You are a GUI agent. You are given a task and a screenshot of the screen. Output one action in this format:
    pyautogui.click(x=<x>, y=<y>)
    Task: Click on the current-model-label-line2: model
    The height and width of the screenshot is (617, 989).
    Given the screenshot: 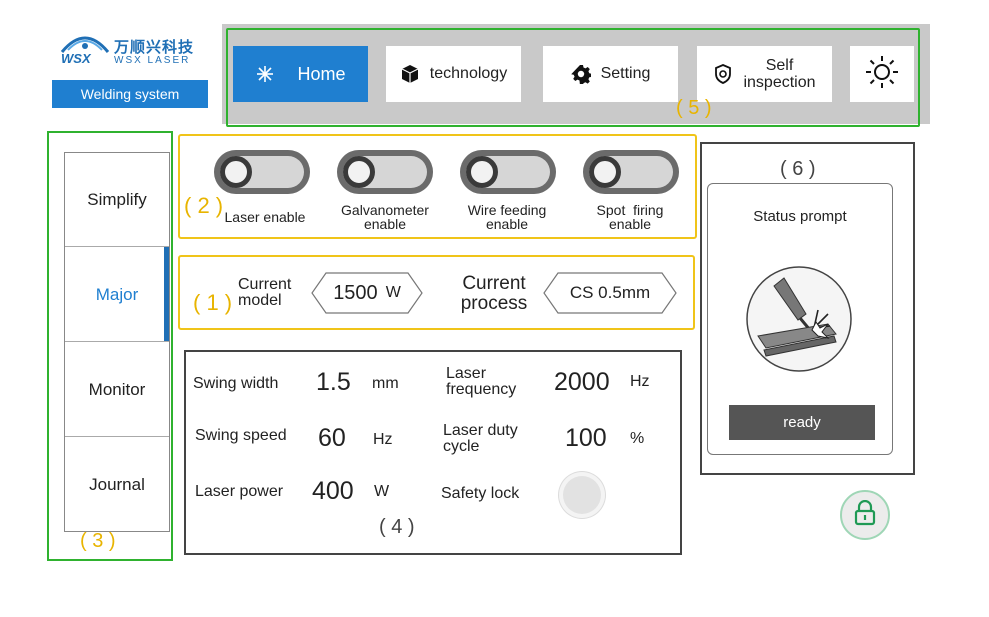 What is the action you would take?
    pyautogui.click(x=260, y=300)
    